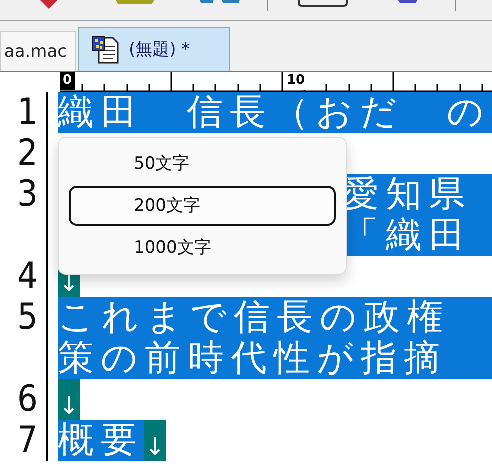 Image resolution: width=492 pixels, height=466 pixels. Describe the element at coordinates (38, 51) in the screenshot. I see `tab: aa.mac` at that location.